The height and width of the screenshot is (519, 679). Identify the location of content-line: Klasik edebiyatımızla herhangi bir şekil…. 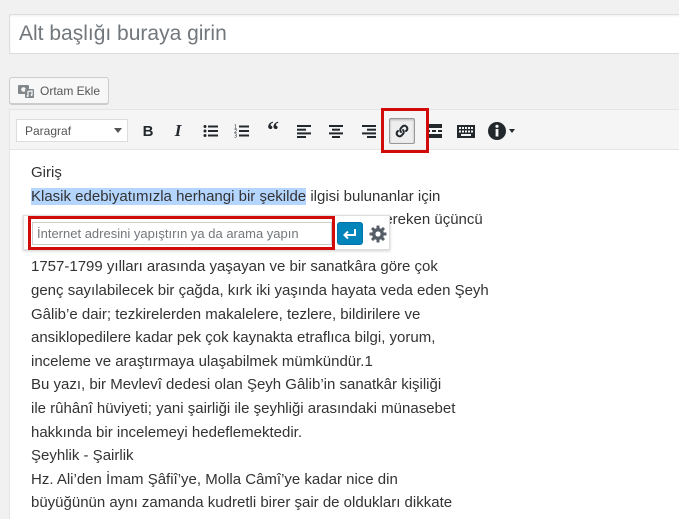
(236, 196).